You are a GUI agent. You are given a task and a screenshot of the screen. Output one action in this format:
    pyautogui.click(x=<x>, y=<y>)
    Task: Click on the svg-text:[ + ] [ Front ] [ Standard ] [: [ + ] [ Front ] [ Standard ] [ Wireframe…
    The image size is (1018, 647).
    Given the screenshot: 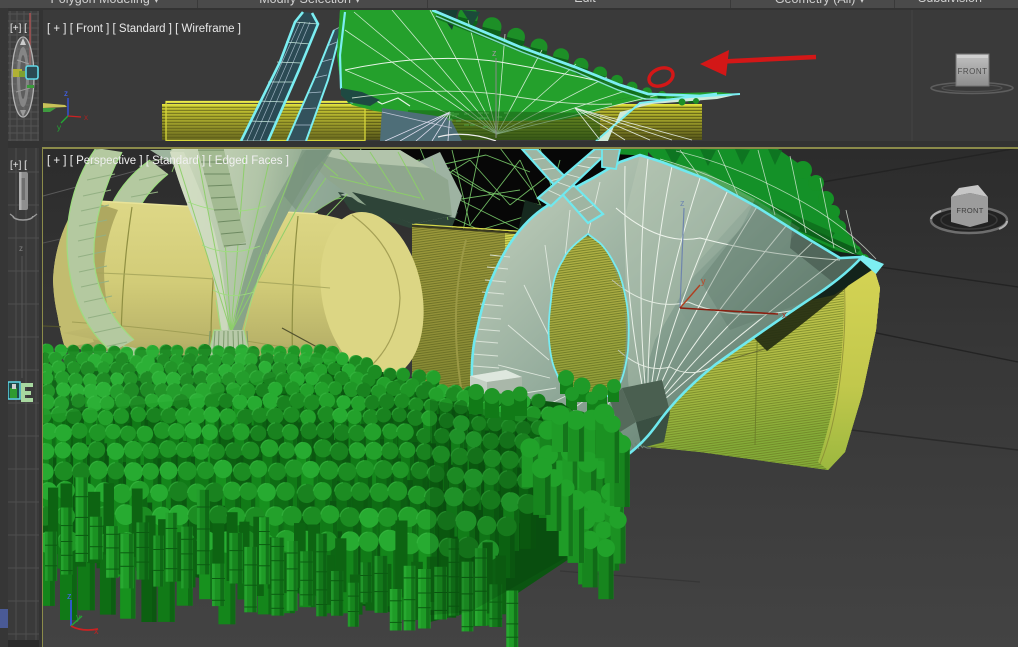 What is the action you would take?
    pyautogui.click(x=144, y=29)
    